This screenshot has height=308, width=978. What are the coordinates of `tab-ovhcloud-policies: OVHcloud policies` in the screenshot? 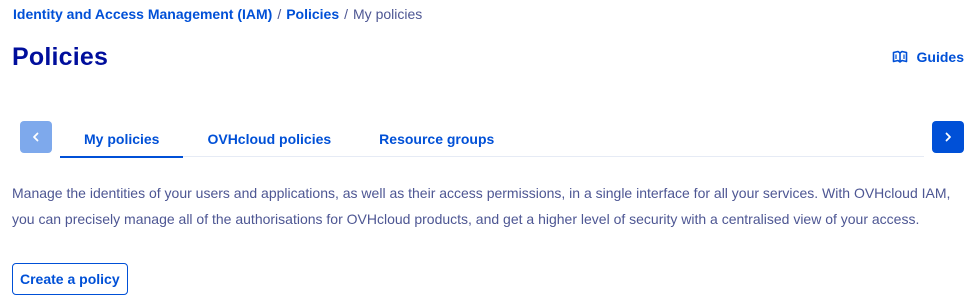 It's located at (269, 139).